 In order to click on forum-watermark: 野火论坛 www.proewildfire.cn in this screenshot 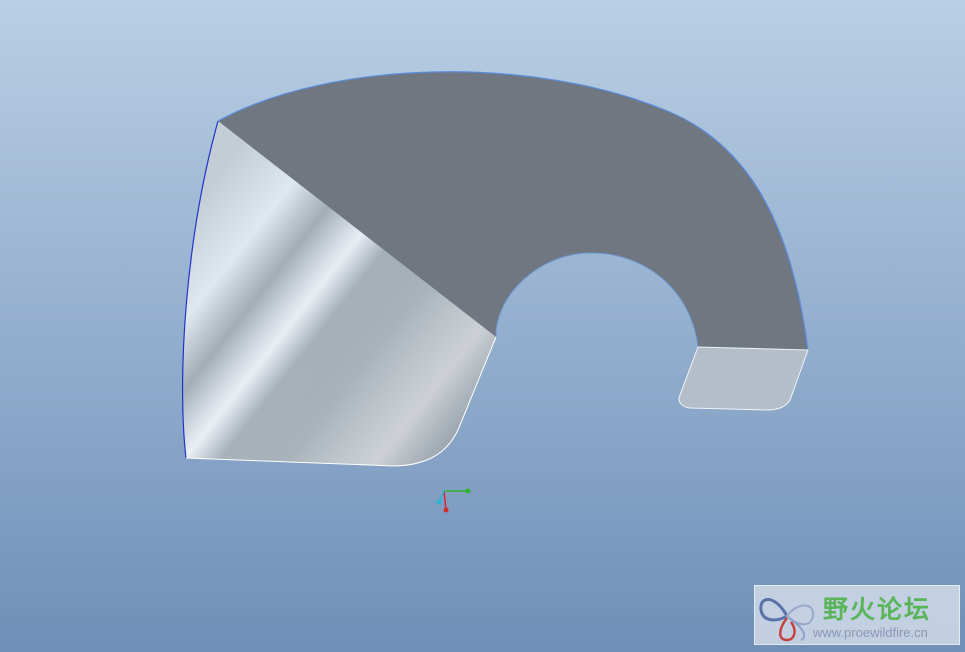, I will do `click(857, 615)`.